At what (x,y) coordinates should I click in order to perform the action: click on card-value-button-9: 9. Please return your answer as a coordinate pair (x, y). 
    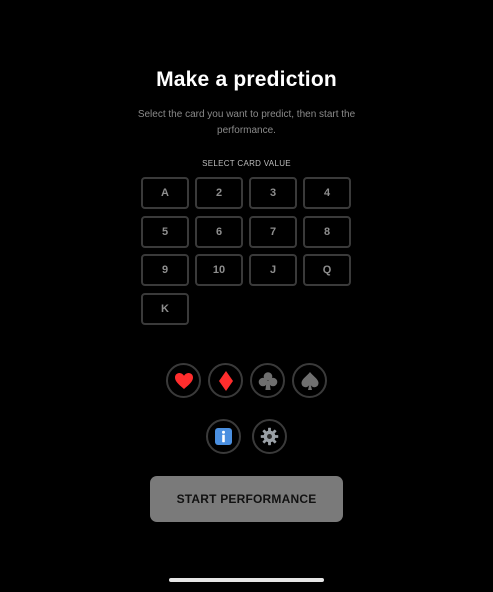
    Looking at the image, I should click on (165, 270).